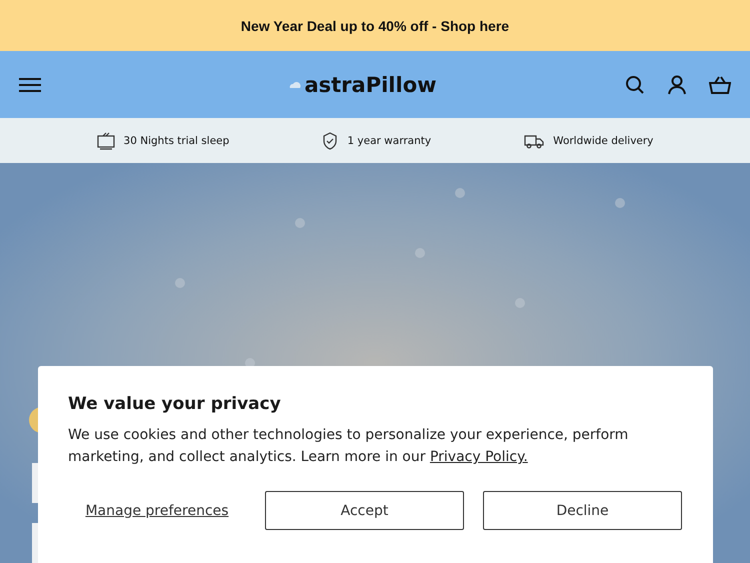 Image resolution: width=750 pixels, height=563 pixels. Describe the element at coordinates (603, 140) in the screenshot. I see `feature-label: Worldwide delivery` at that location.